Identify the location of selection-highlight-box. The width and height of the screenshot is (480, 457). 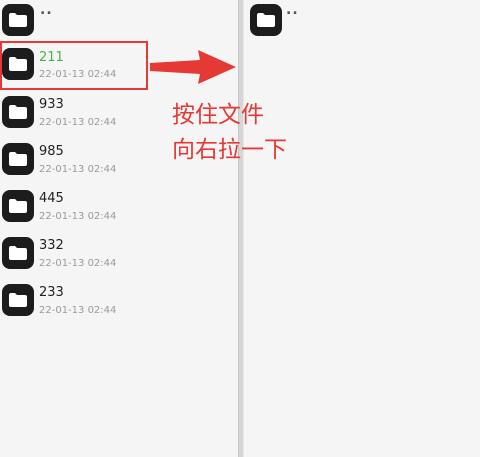
(74, 65).